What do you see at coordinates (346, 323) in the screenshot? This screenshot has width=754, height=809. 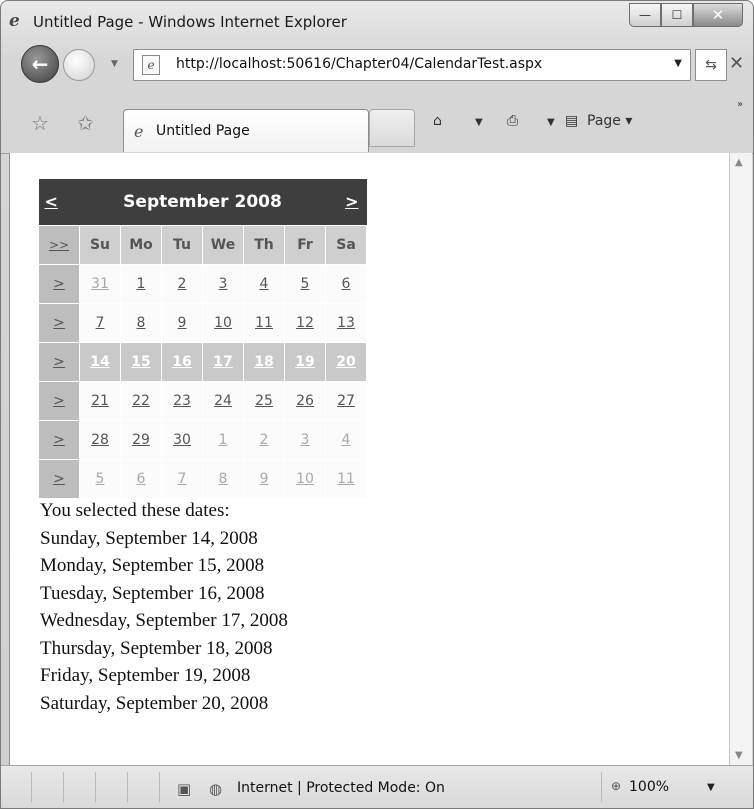 I see `calendar-day: 13` at bounding box center [346, 323].